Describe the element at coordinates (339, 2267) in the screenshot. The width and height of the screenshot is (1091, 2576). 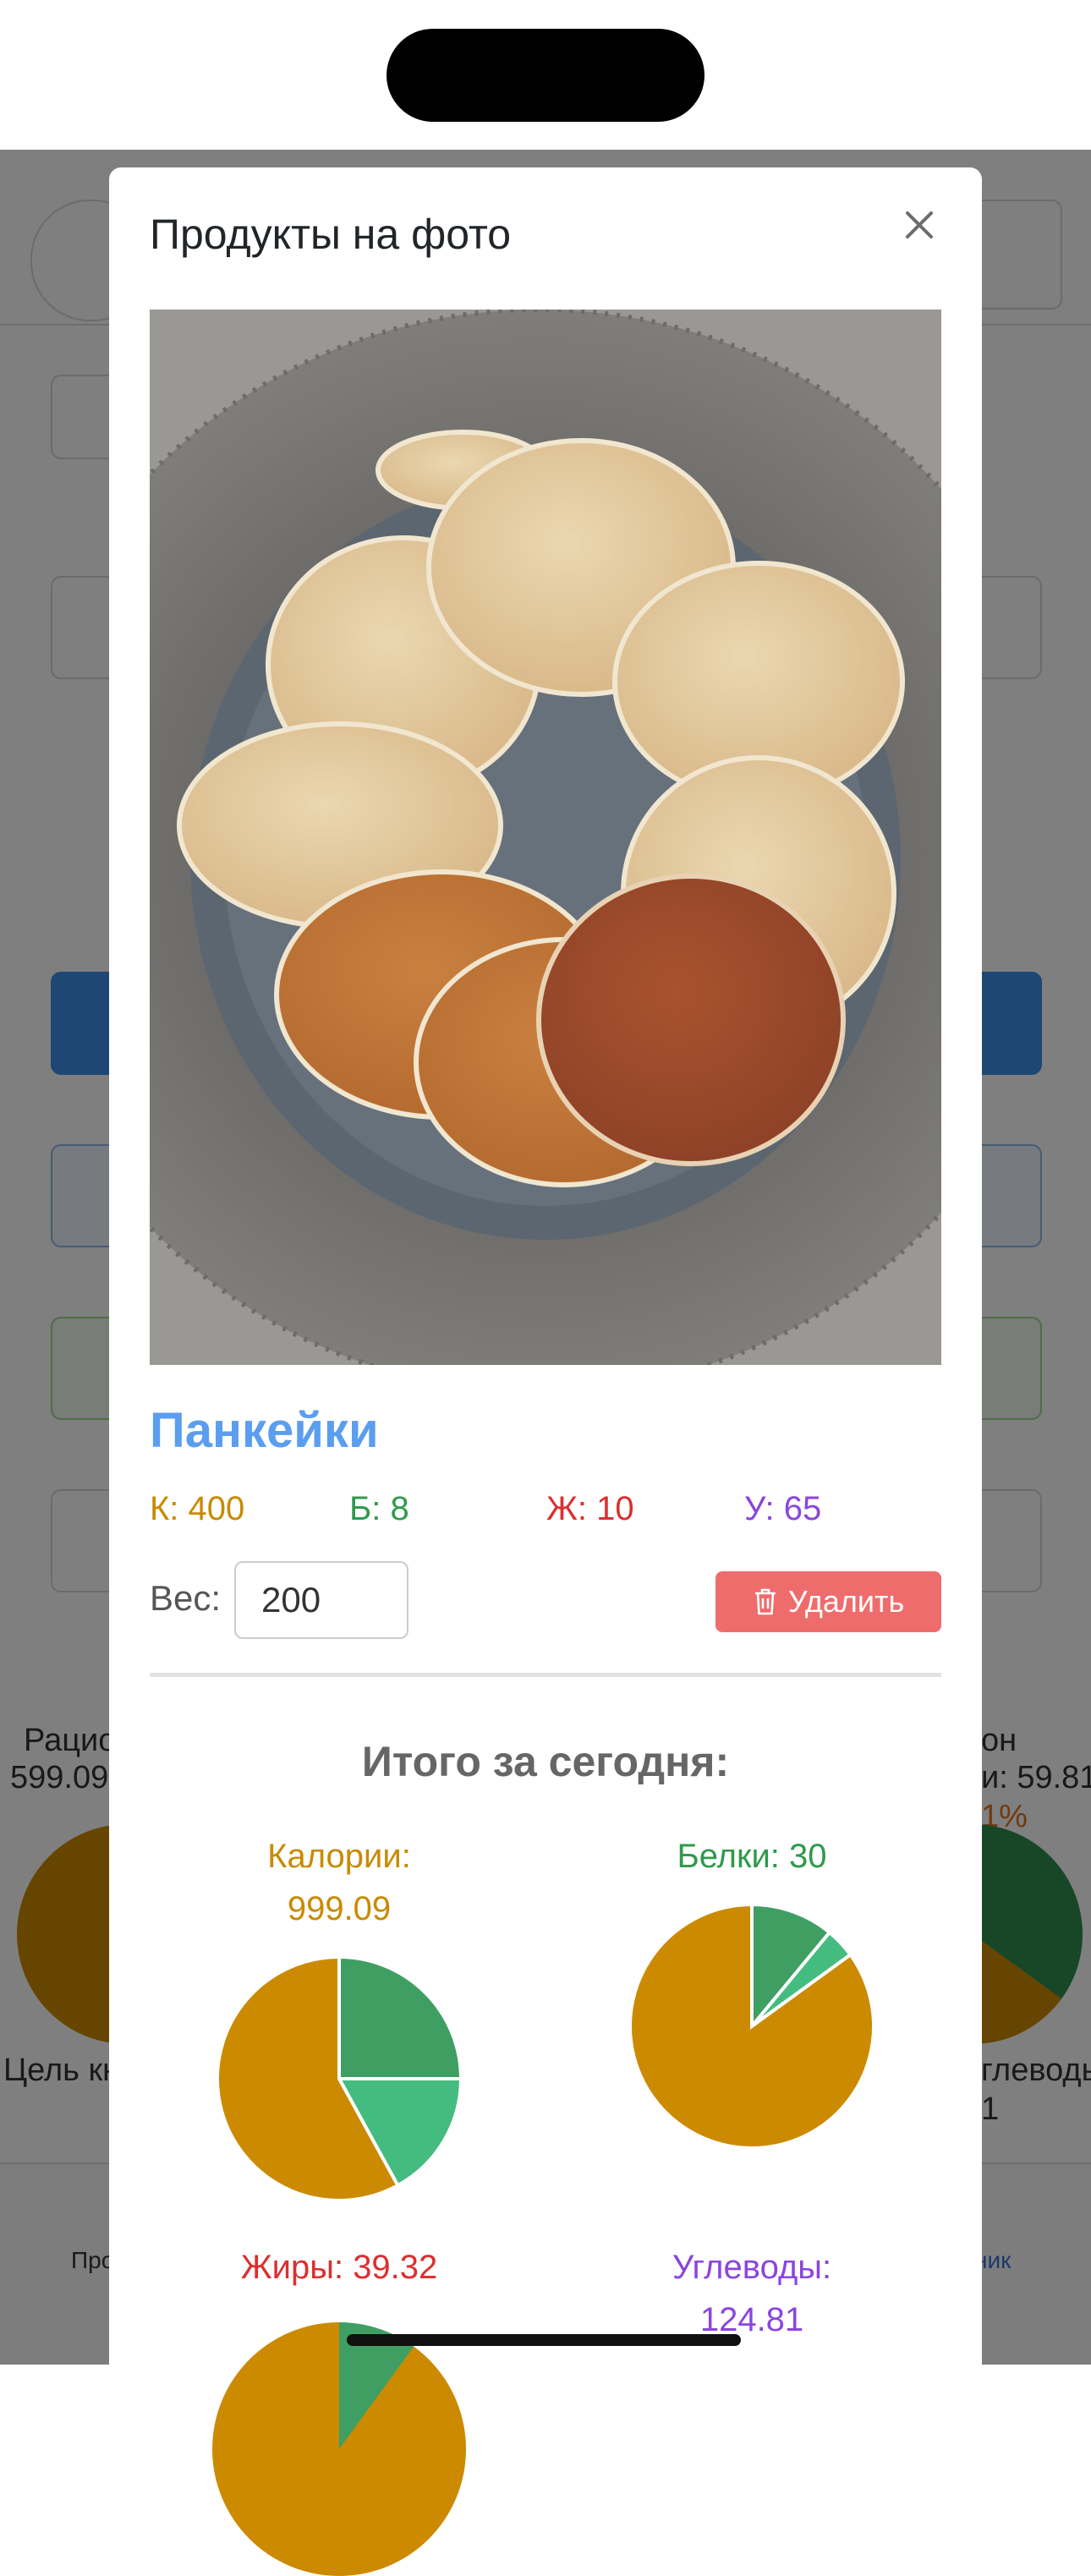
I see `fat-label: Жиры: 39.32` at that location.